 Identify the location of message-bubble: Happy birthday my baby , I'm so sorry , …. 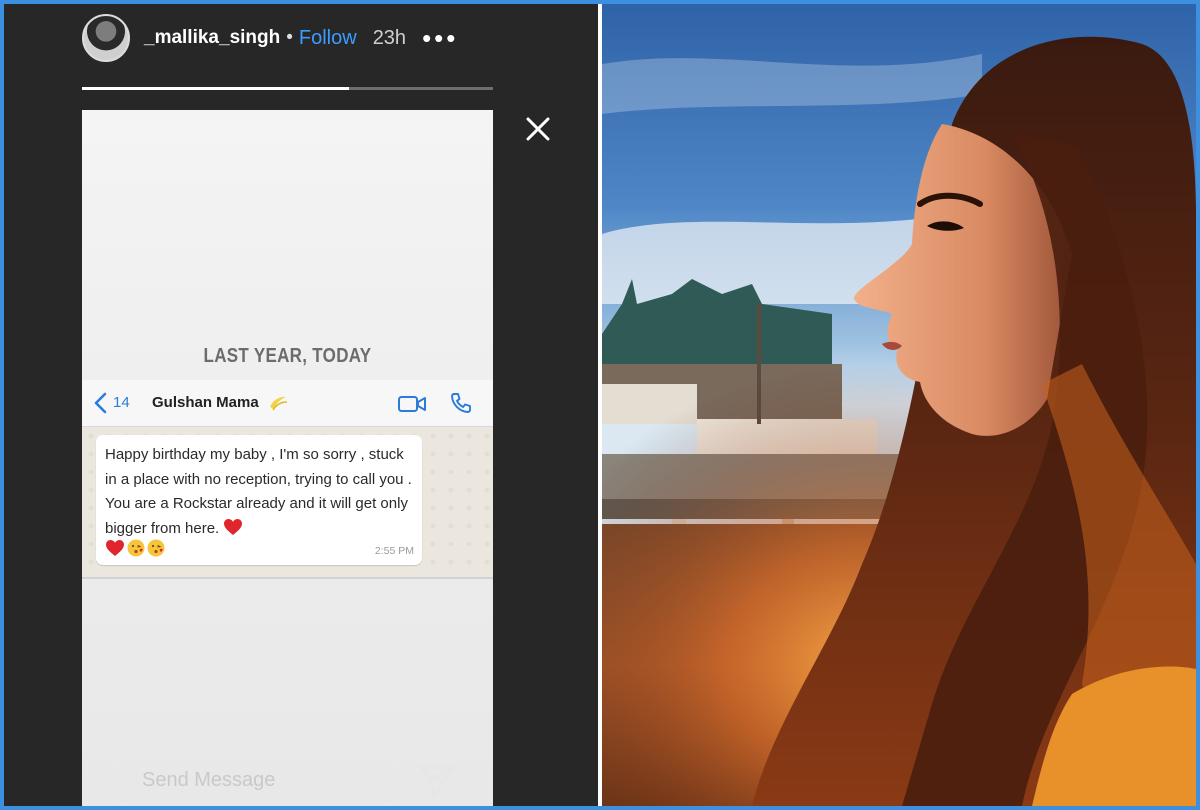
(259, 500).